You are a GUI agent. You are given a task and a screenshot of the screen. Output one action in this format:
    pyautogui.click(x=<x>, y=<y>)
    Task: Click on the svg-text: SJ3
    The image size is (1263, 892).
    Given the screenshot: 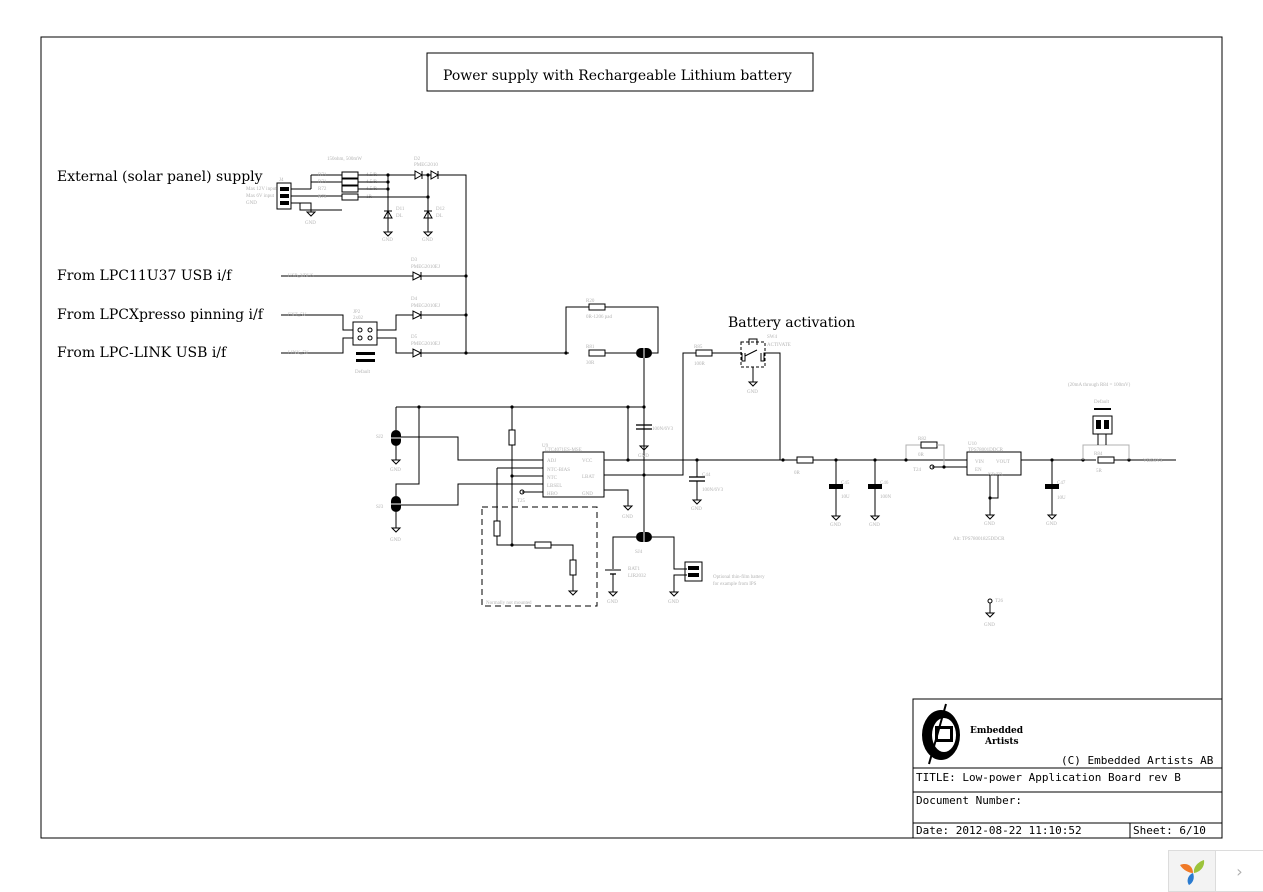 What is the action you would take?
    pyautogui.click(x=380, y=507)
    